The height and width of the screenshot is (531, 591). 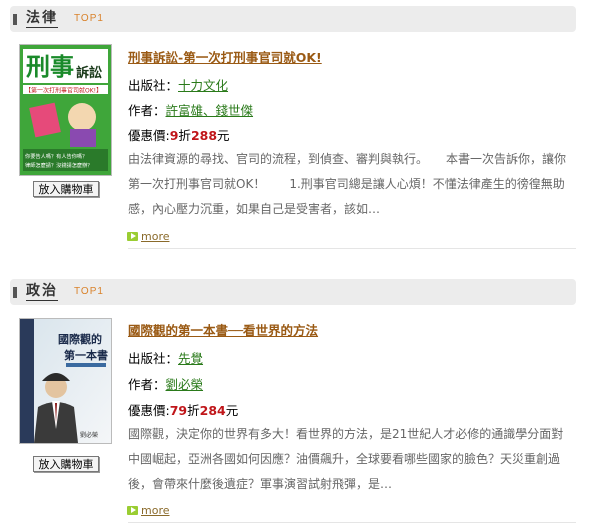 I want to click on category-label: 法律, so click(x=42, y=19).